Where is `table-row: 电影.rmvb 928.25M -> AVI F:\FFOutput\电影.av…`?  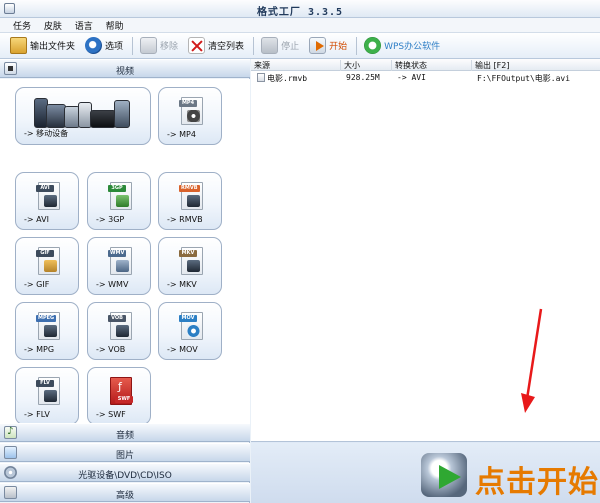 table-row: 电影.rmvb 928.25M -> AVI F:\FFOutput\电影.av… is located at coordinates (425, 77).